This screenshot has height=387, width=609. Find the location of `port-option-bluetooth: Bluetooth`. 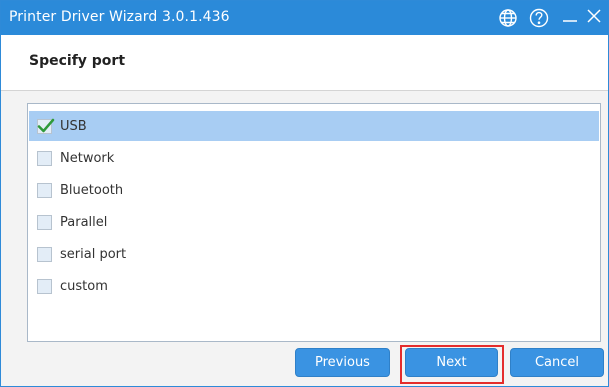

port-option-bluetooth: Bluetooth is located at coordinates (314, 190).